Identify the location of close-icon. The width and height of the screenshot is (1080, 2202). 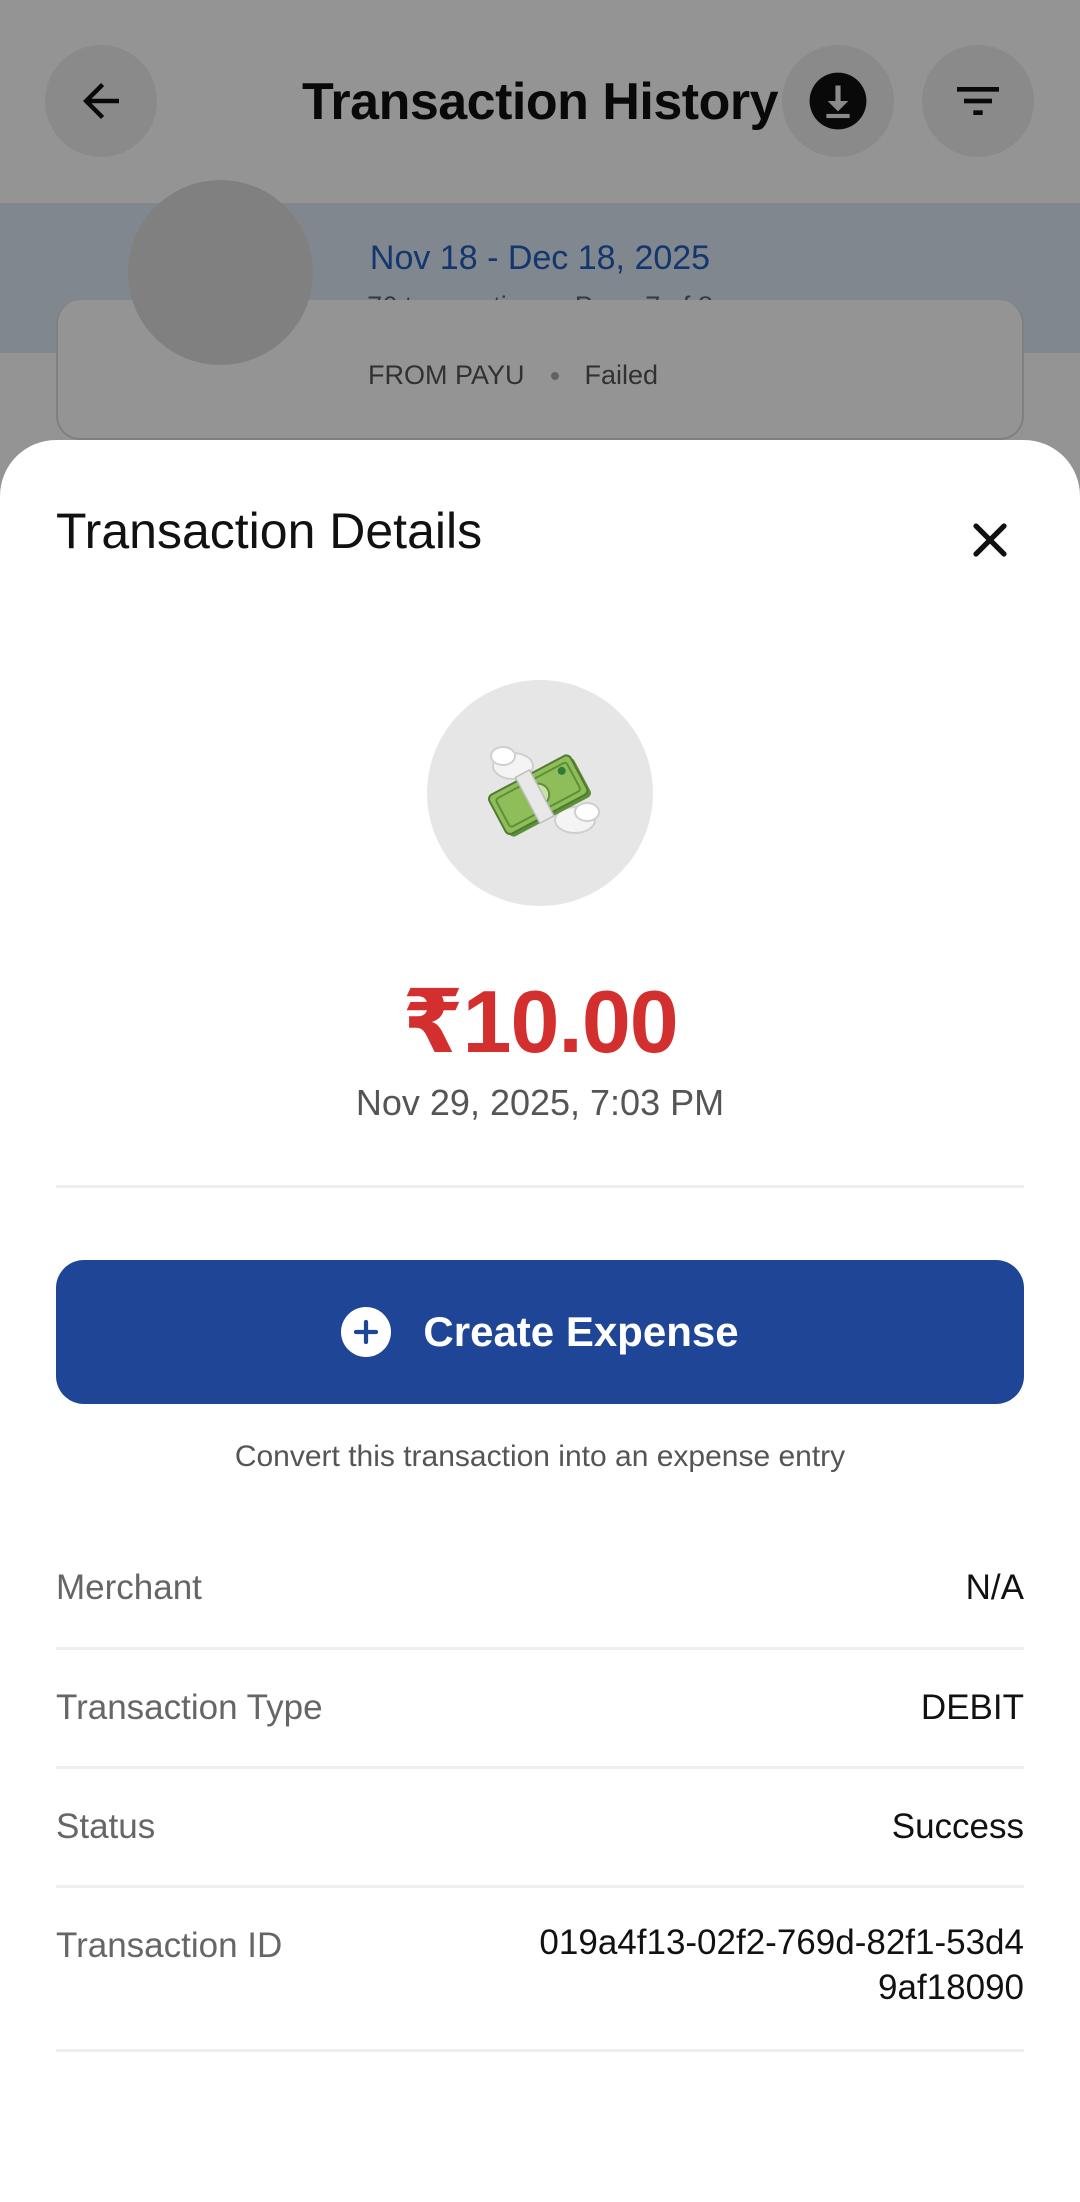
(990, 540).